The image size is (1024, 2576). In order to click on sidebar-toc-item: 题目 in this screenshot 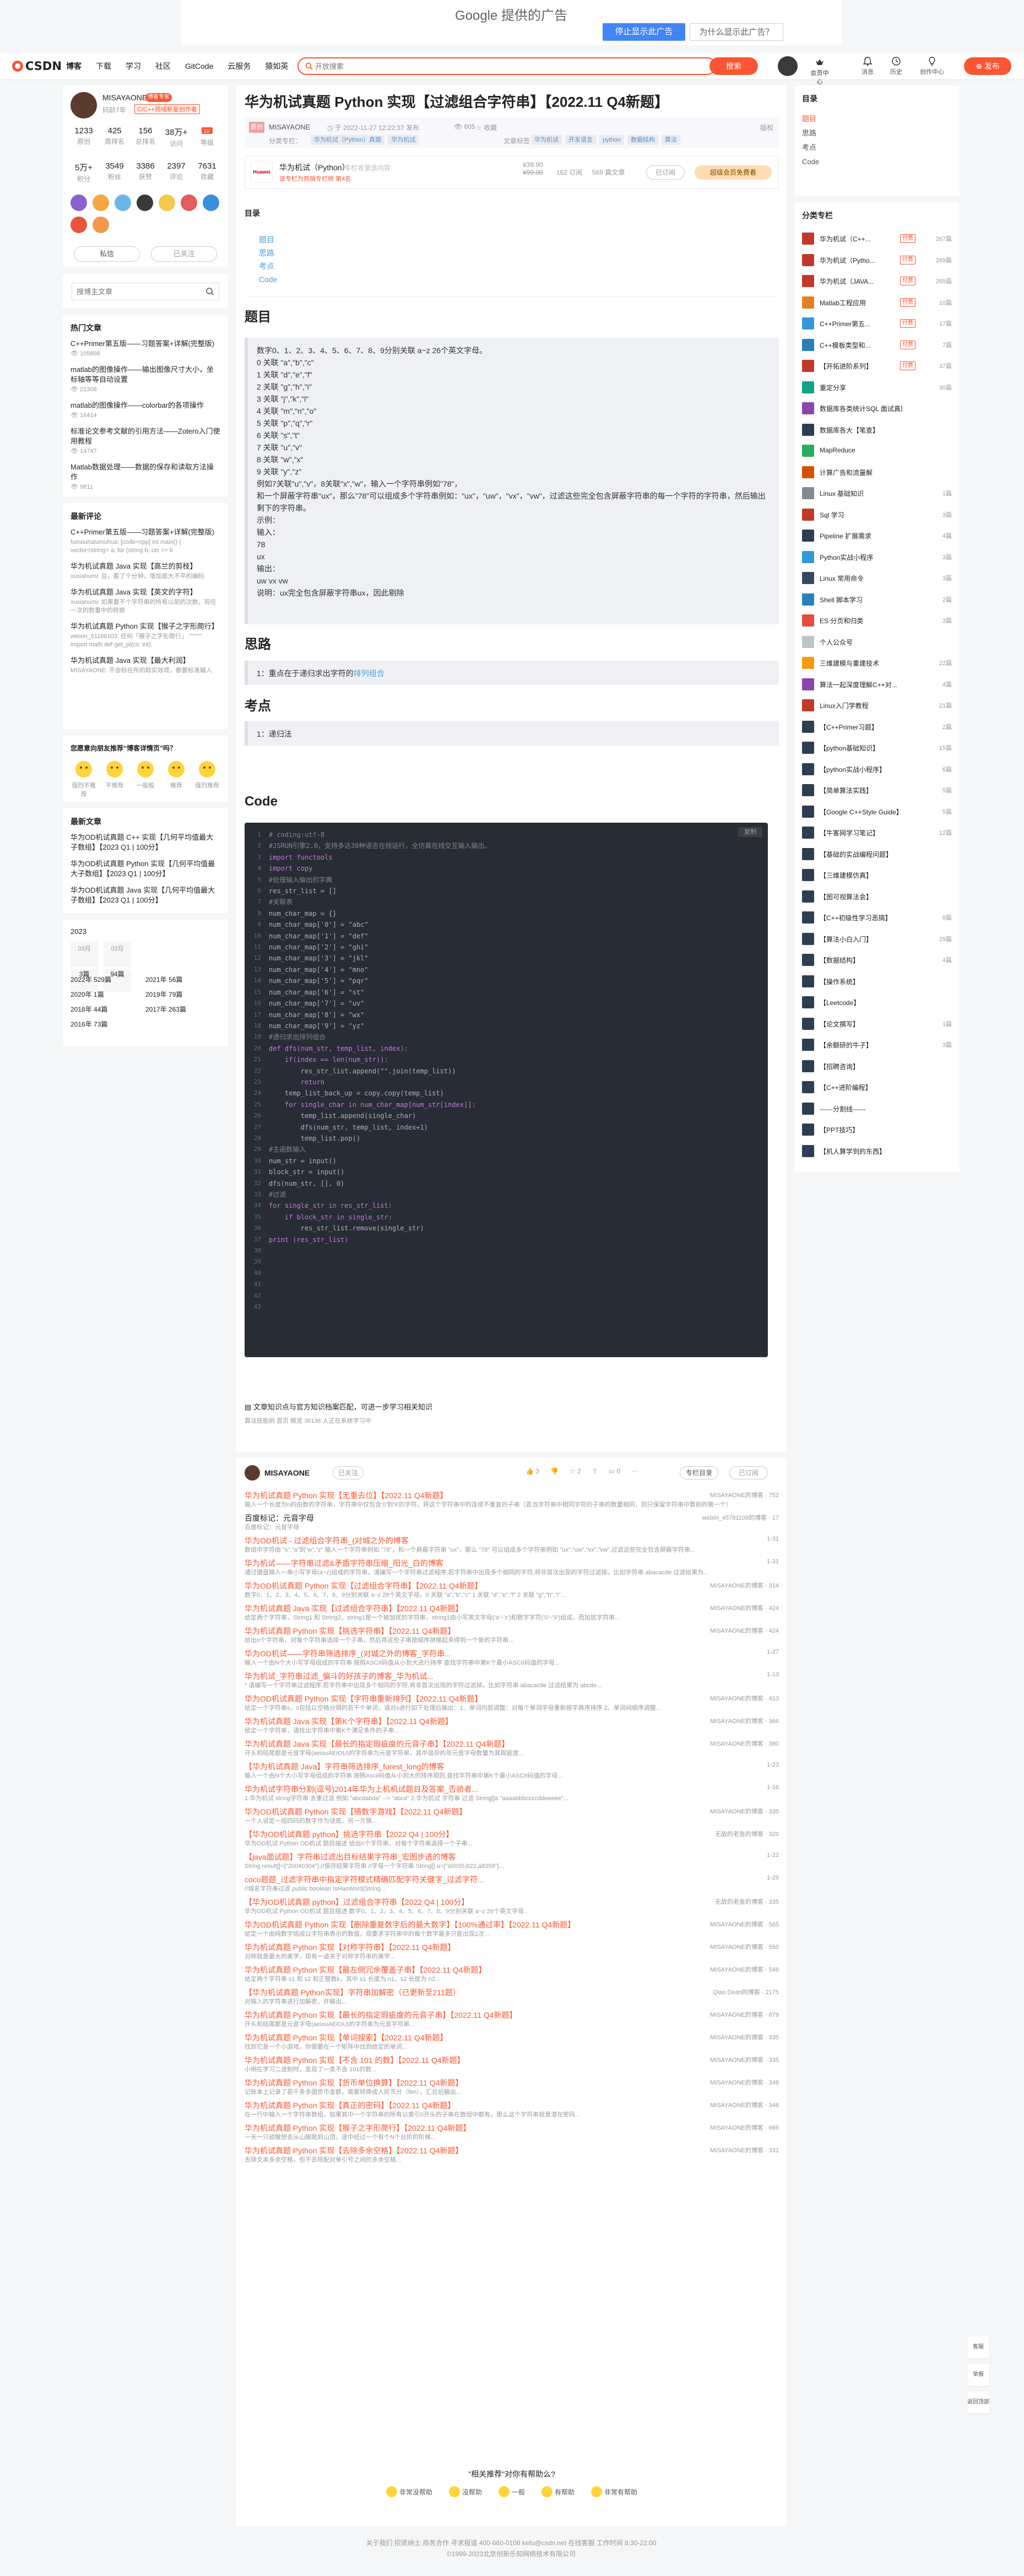, I will do `click(810, 119)`.